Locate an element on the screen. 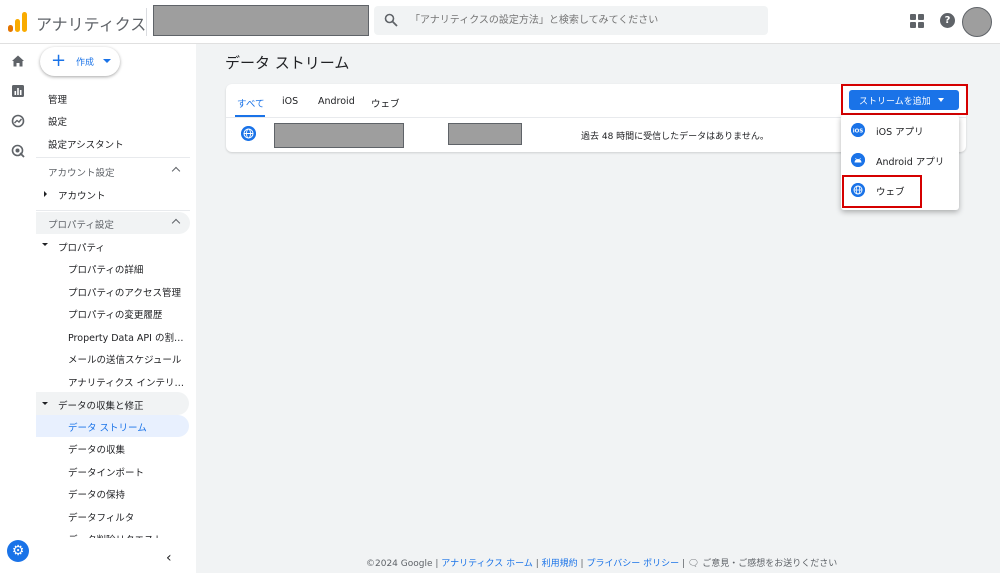 The image size is (1000, 573). add-stream-label: ストリームを追加 is located at coordinates (895, 102).